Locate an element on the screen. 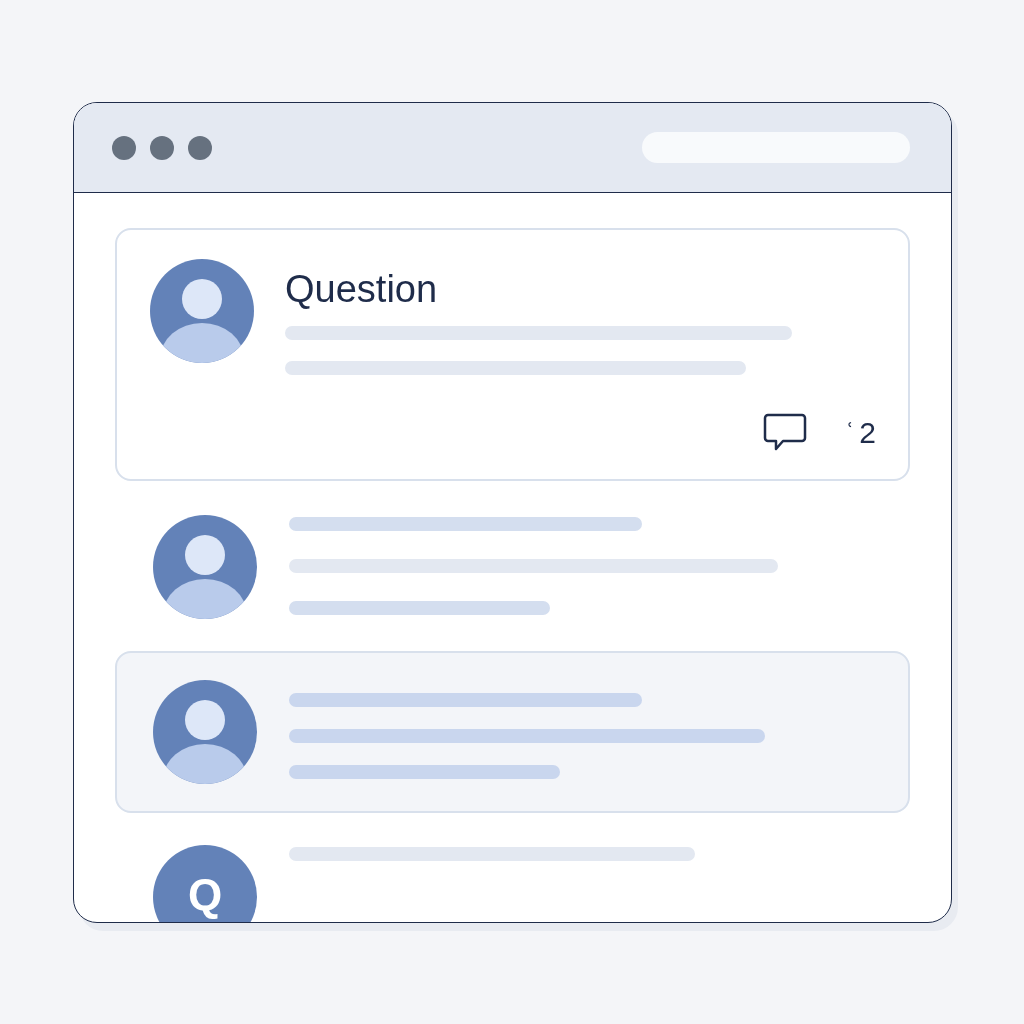  comment-mark: ʿ is located at coordinates (850, 430).